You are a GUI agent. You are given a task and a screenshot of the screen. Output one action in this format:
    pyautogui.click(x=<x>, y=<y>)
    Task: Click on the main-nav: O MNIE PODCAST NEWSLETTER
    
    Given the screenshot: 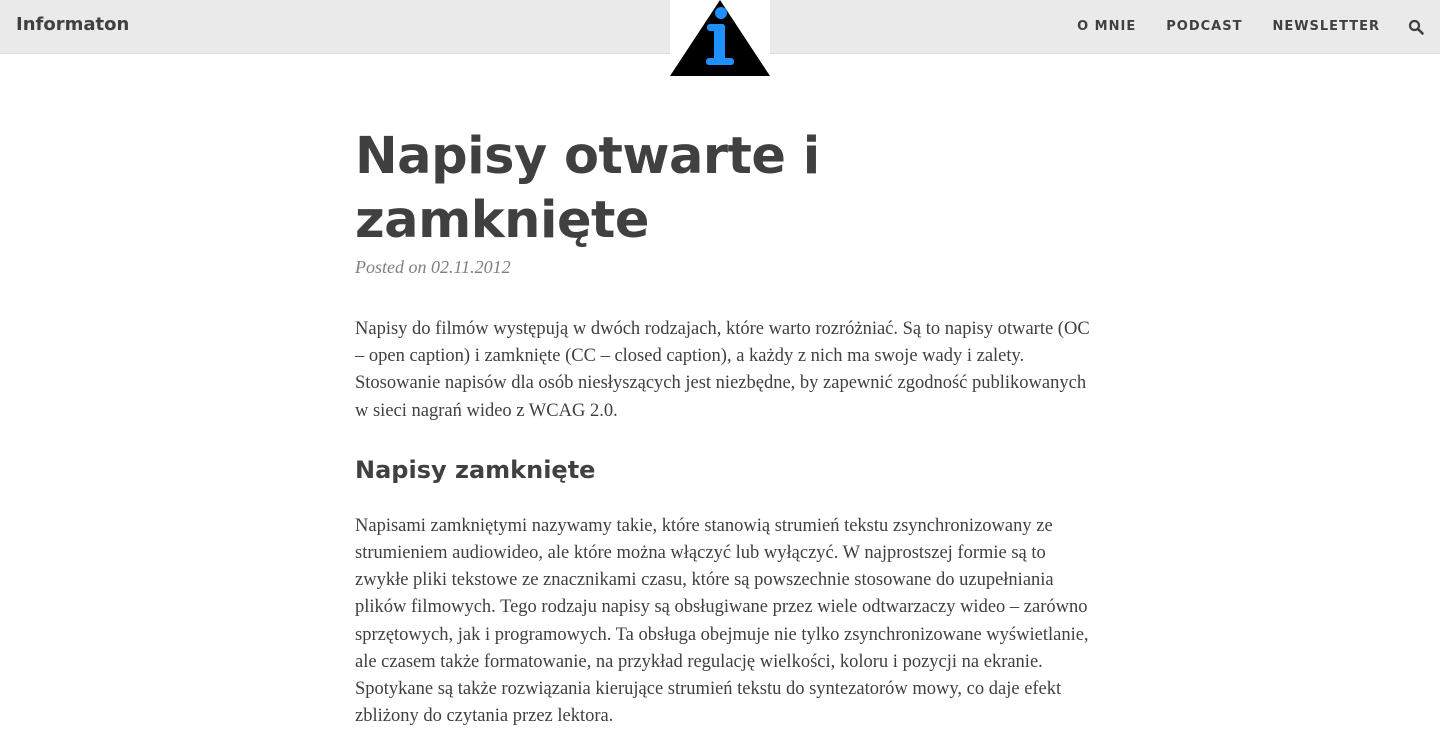 What is the action you would take?
    pyautogui.click(x=1228, y=26)
    